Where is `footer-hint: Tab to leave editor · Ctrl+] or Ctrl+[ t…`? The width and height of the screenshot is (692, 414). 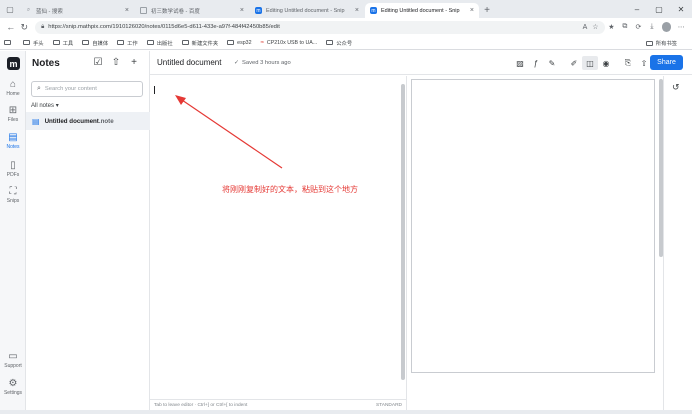 footer-hint: Tab to leave editor · Ctrl+] or Ctrl+[ t… is located at coordinates (201, 405).